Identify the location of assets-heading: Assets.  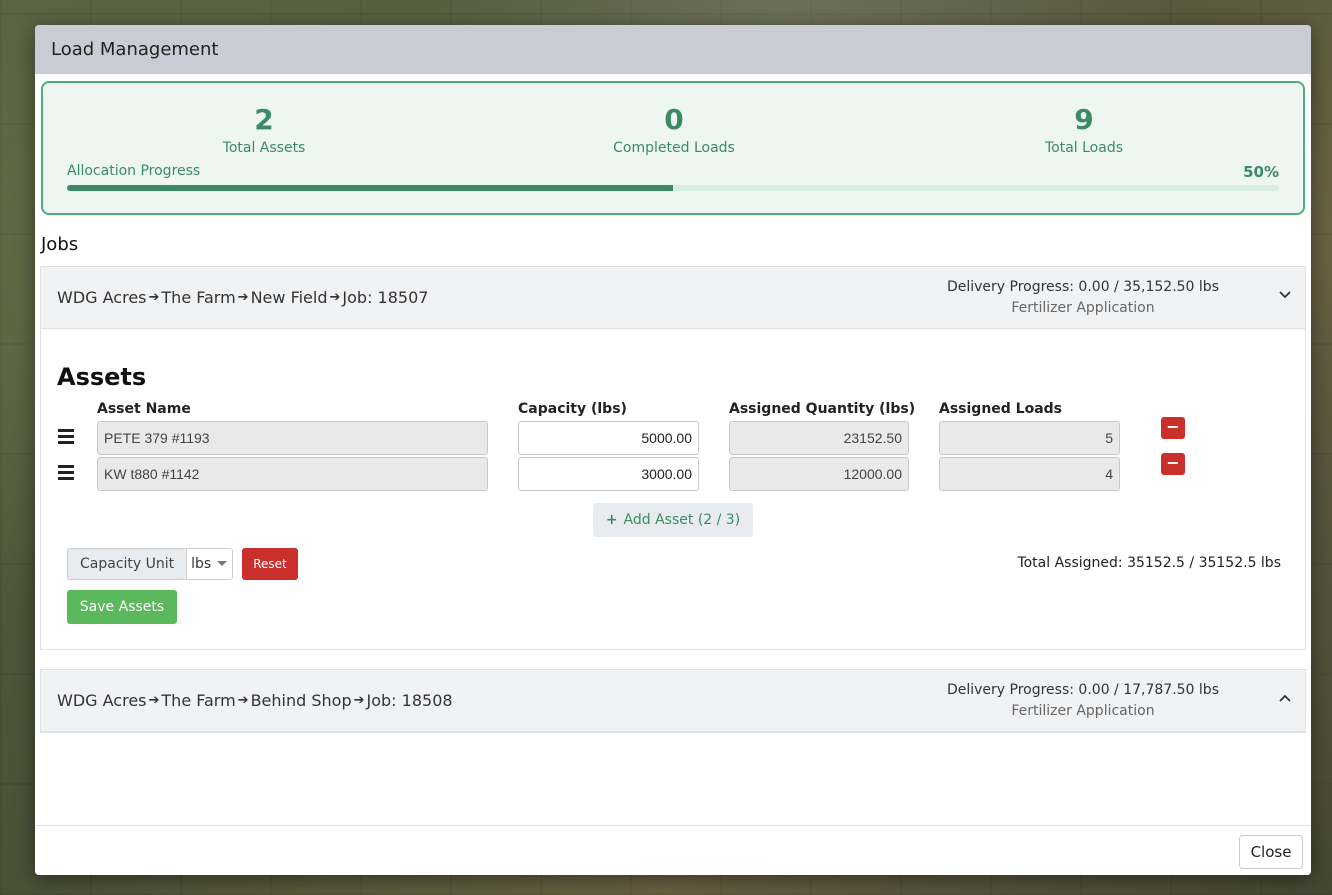
(102, 377).